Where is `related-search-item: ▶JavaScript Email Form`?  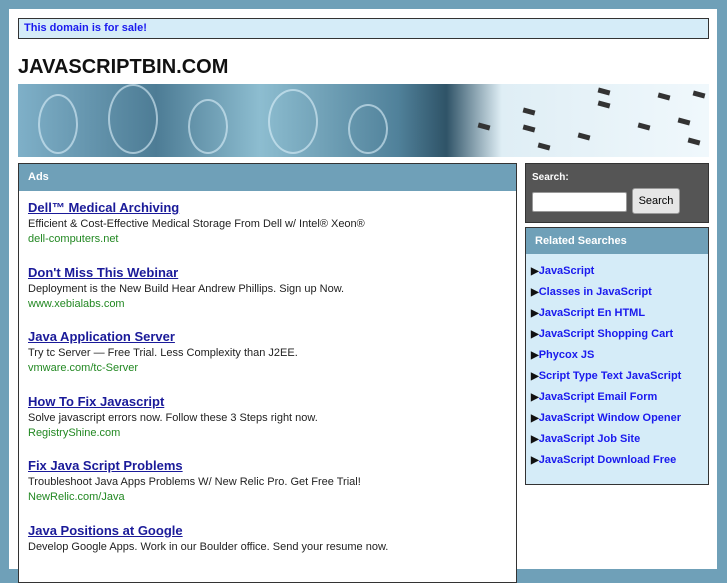
related-search-item: ▶JavaScript Email Form is located at coordinates (619, 401).